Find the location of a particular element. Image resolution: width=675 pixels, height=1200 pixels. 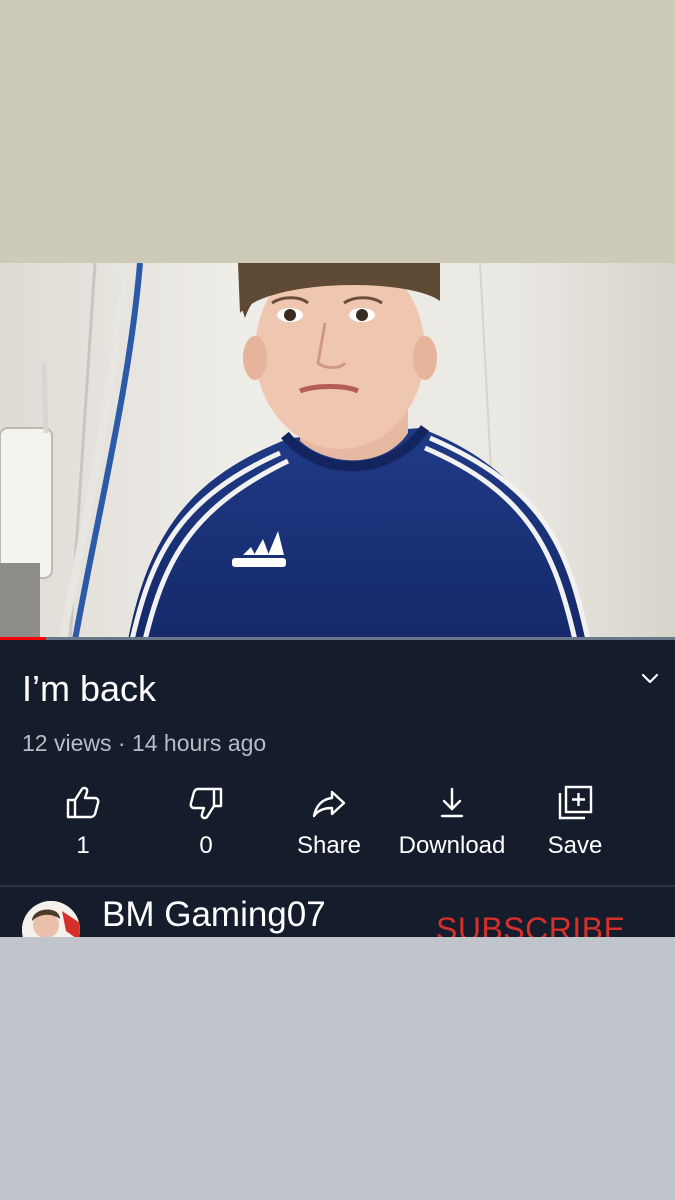

action-bar: 1 0 Share Download Save is located at coordinates (337, 825).